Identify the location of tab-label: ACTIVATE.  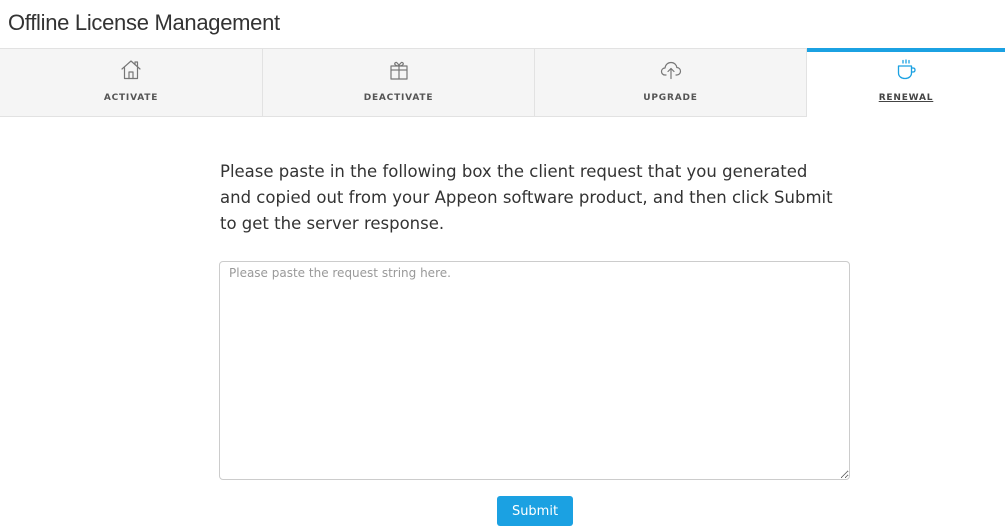
(131, 98).